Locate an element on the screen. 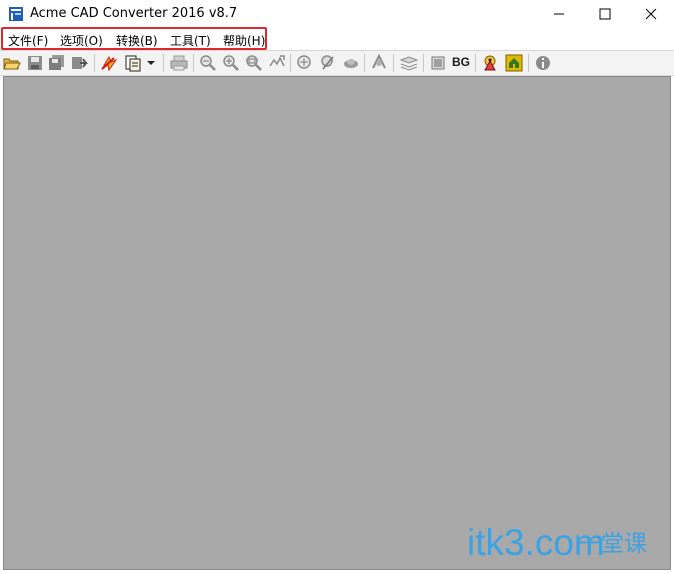 The width and height of the screenshot is (674, 574). zoom-extents-icon is located at coordinates (277, 63).